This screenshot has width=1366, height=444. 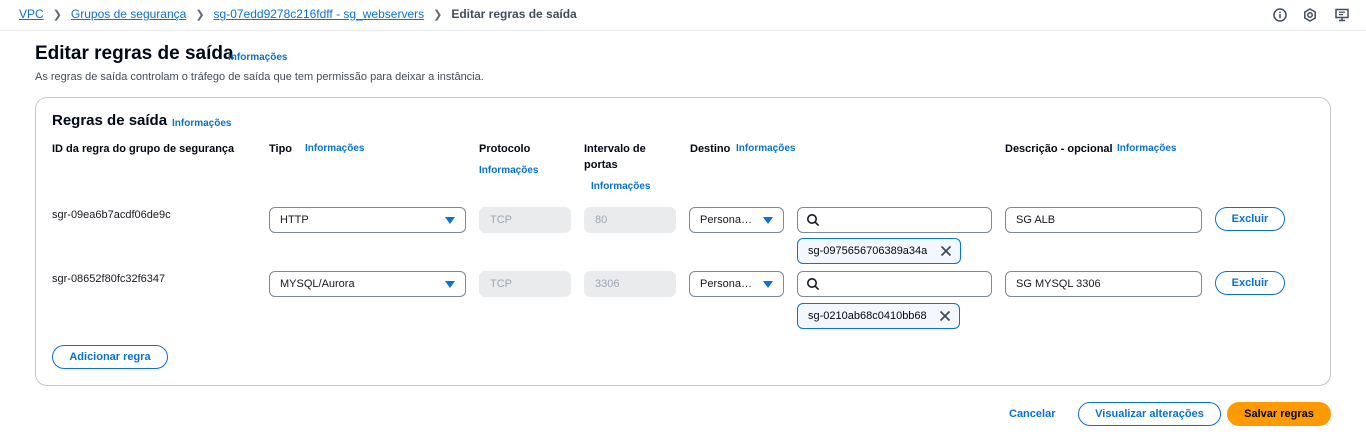 What do you see at coordinates (867, 316) in the screenshot?
I see `destination-token-label: sg-0210ab68c0410bb68` at bounding box center [867, 316].